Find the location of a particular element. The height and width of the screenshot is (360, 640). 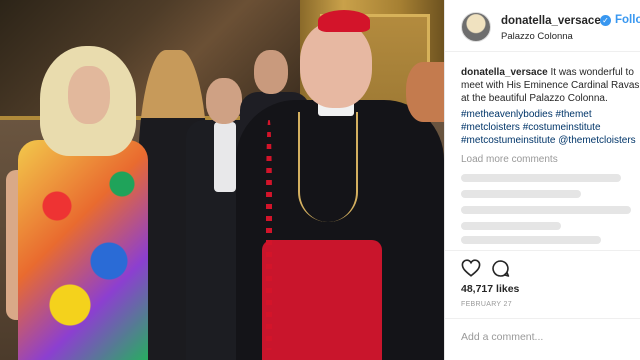

zucchetto is located at coordinates (344, 21).